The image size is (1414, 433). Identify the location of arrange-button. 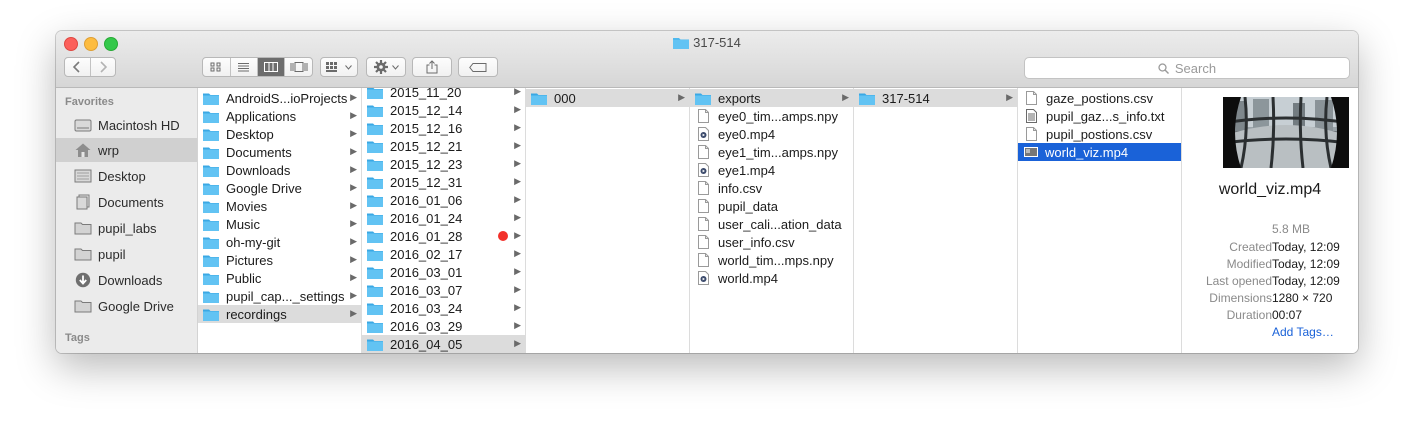
(339, 67).